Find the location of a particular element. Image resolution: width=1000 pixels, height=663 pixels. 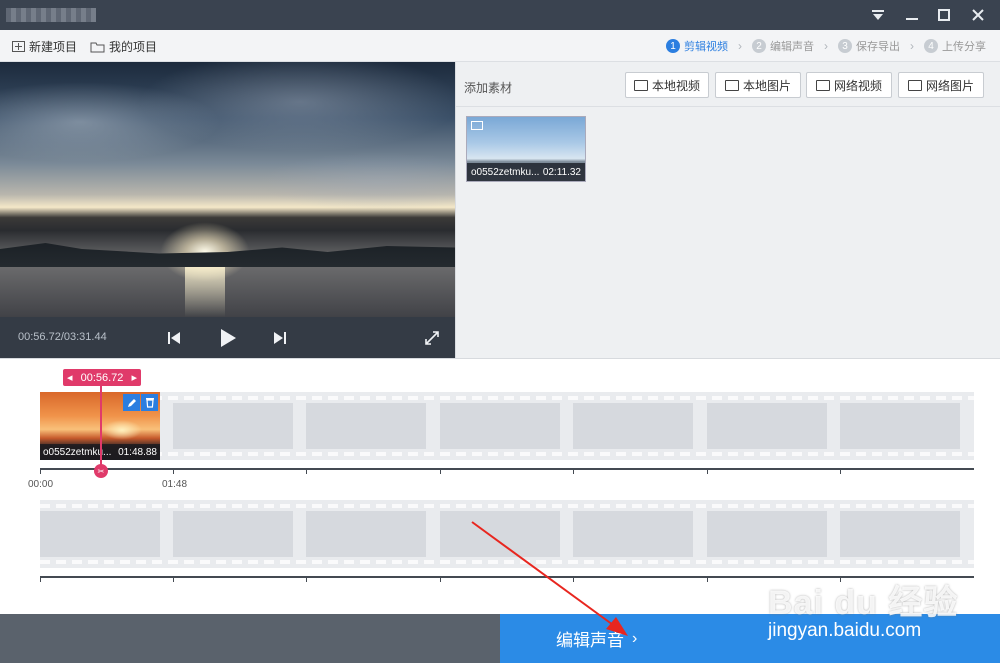

local-video-button: 本地视频 is located at coordinates (667, 85).